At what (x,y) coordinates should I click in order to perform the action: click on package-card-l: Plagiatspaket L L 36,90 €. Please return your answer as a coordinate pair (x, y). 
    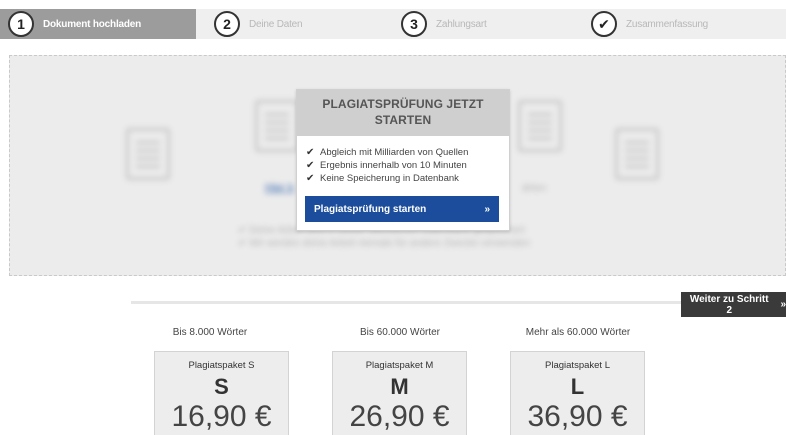
    Looking at the image, I should click on (577, 393).